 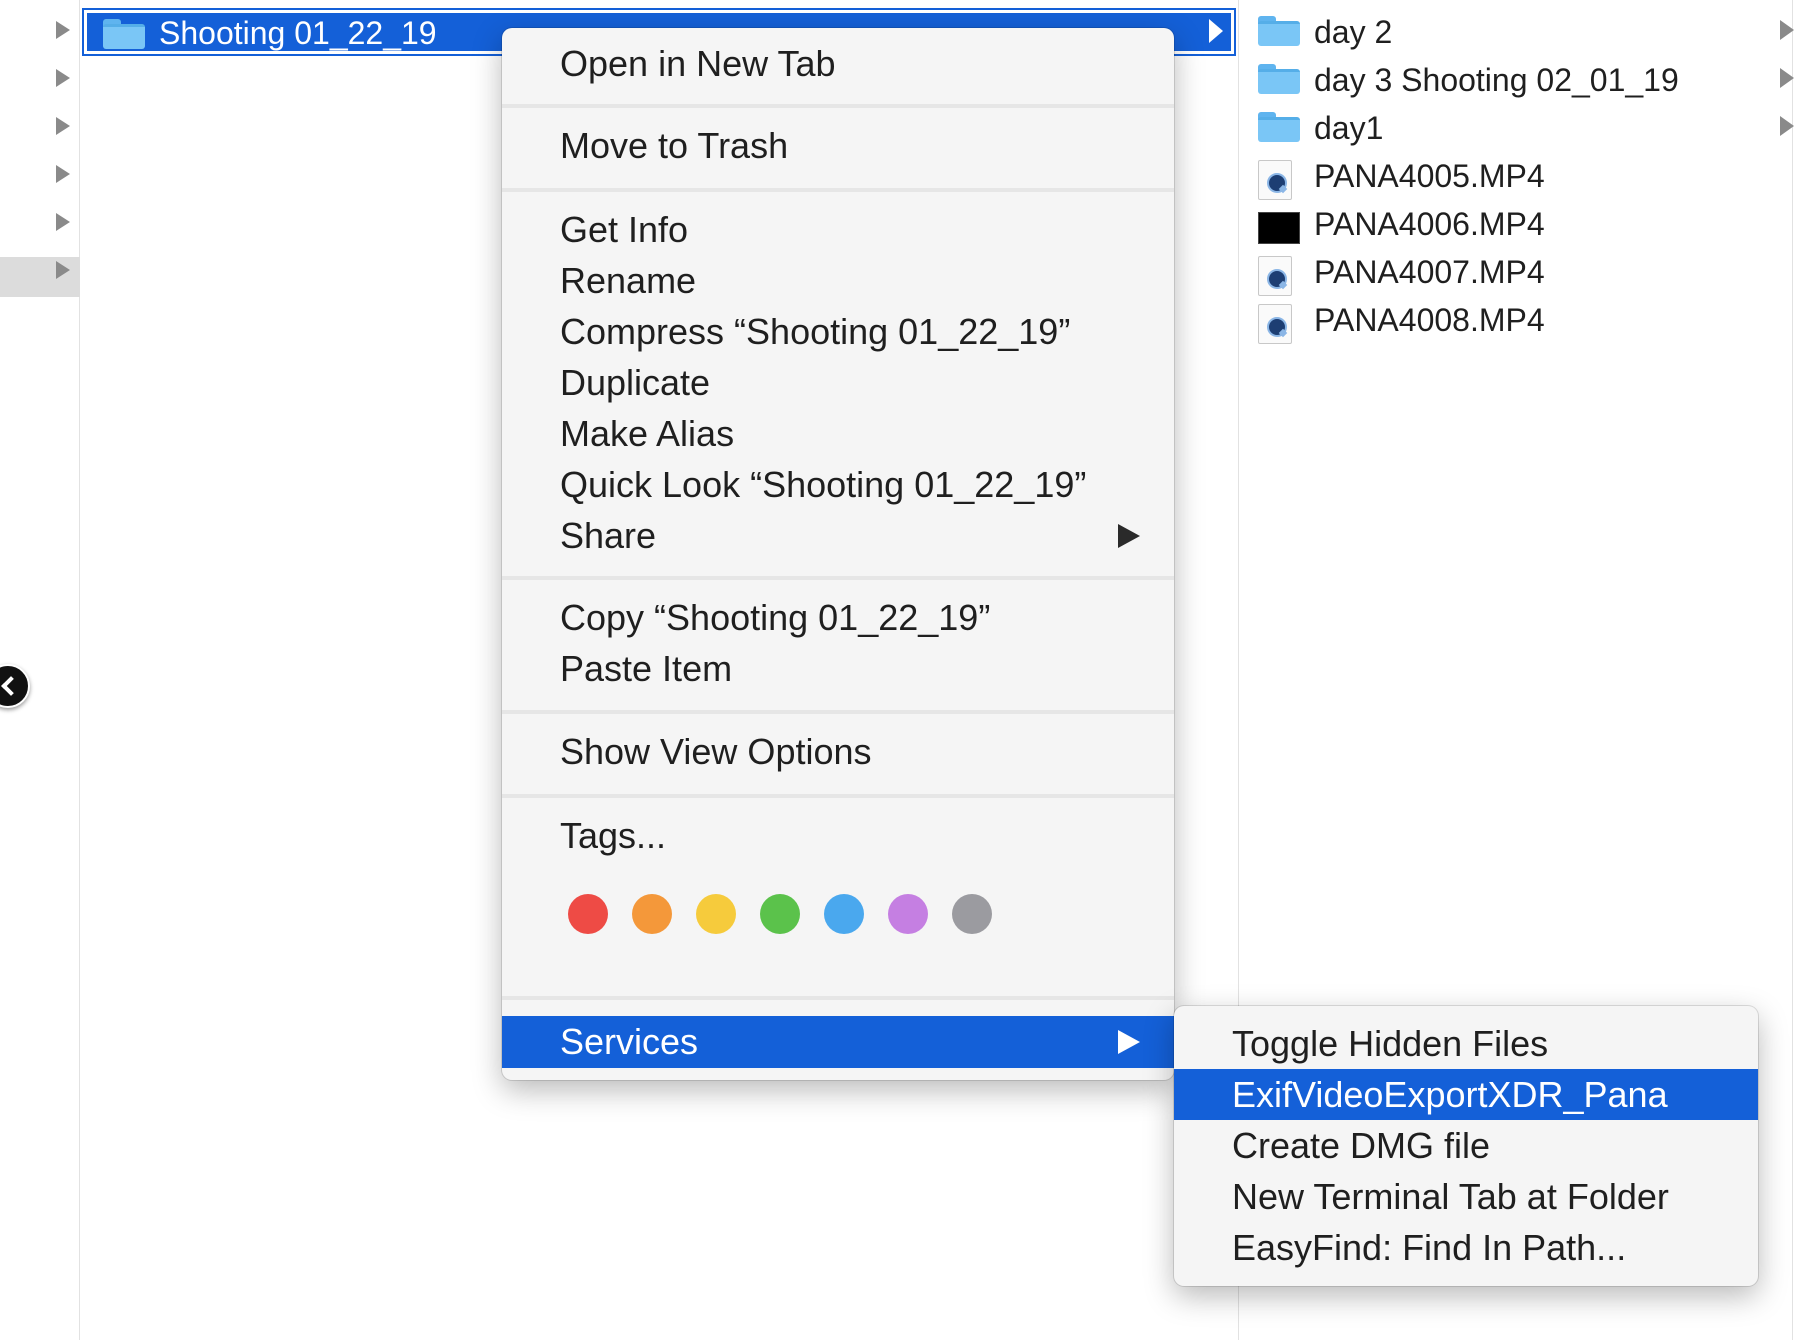 What do you see at coordinates (588, 914) in the screenshot?
I see `tag-red-dot` at bounding box center [588, 914].